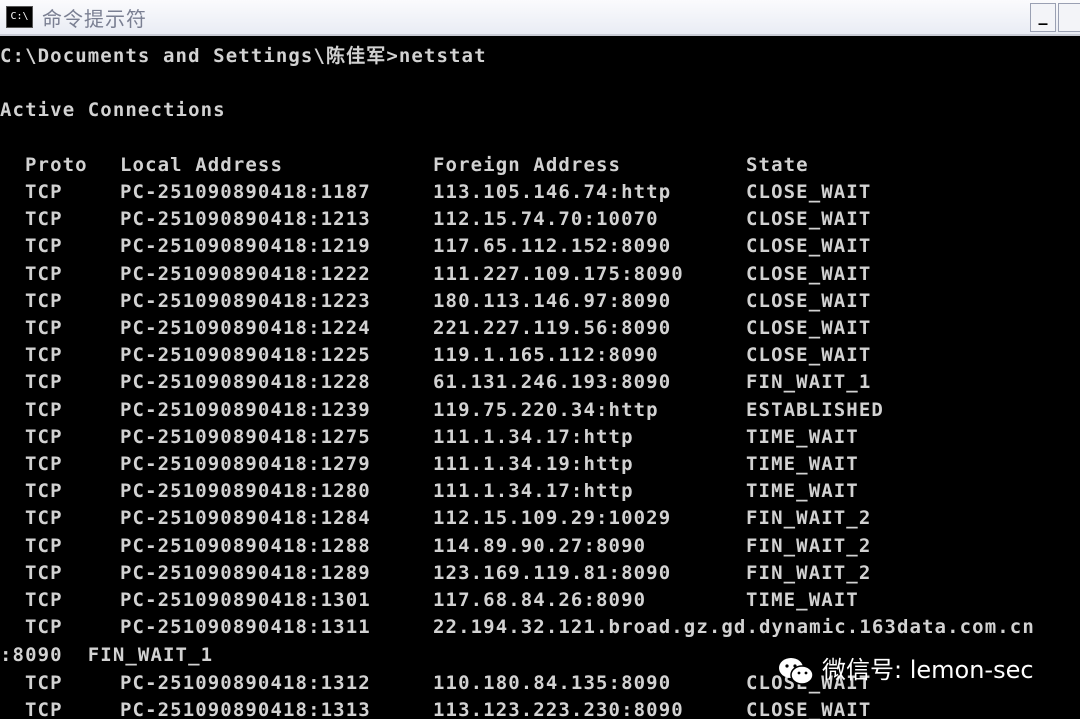 The height and width of the screenshot is (719, 1080). I want to click on cell-local-address: PC-251090890418:1311, so click(245, 627).